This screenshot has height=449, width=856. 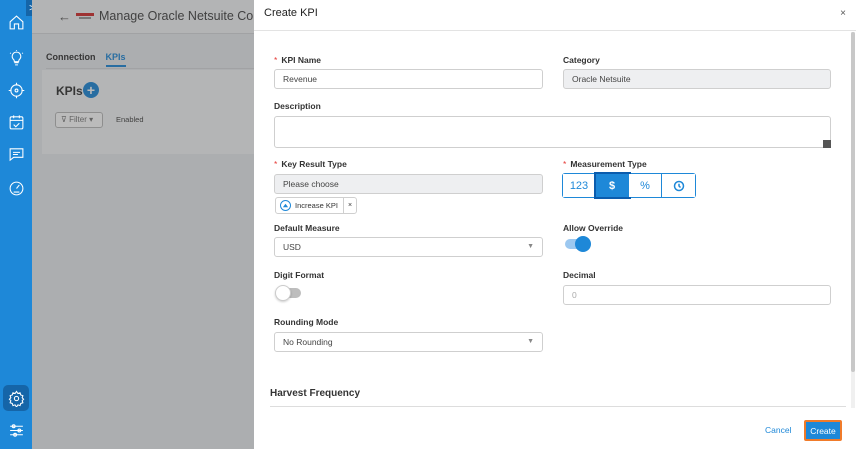 What do you see at coordinates (408, 342) in the screenshot?
I see `rounding-mode-select: No Rounding ▼` at bounding box center [408, 342].